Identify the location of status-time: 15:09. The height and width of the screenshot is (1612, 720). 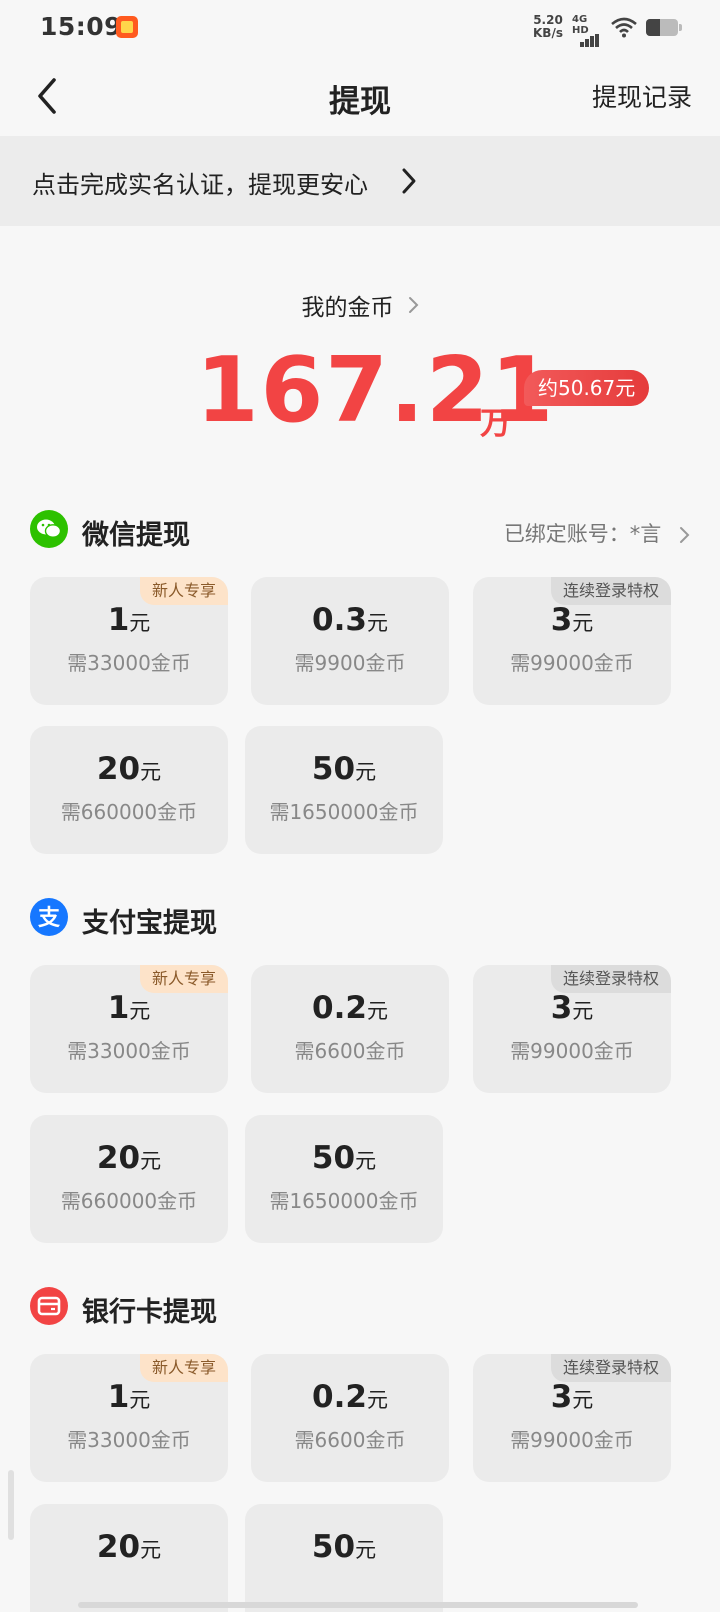
(81, 26).